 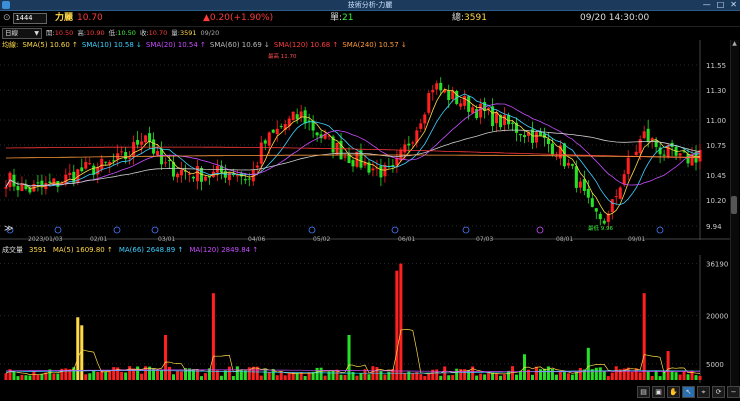 What do you see at coordinates (734, 44) in the screenshot?
I see `scroll-up-arrow: ▲` at bounding box center [734, 44].